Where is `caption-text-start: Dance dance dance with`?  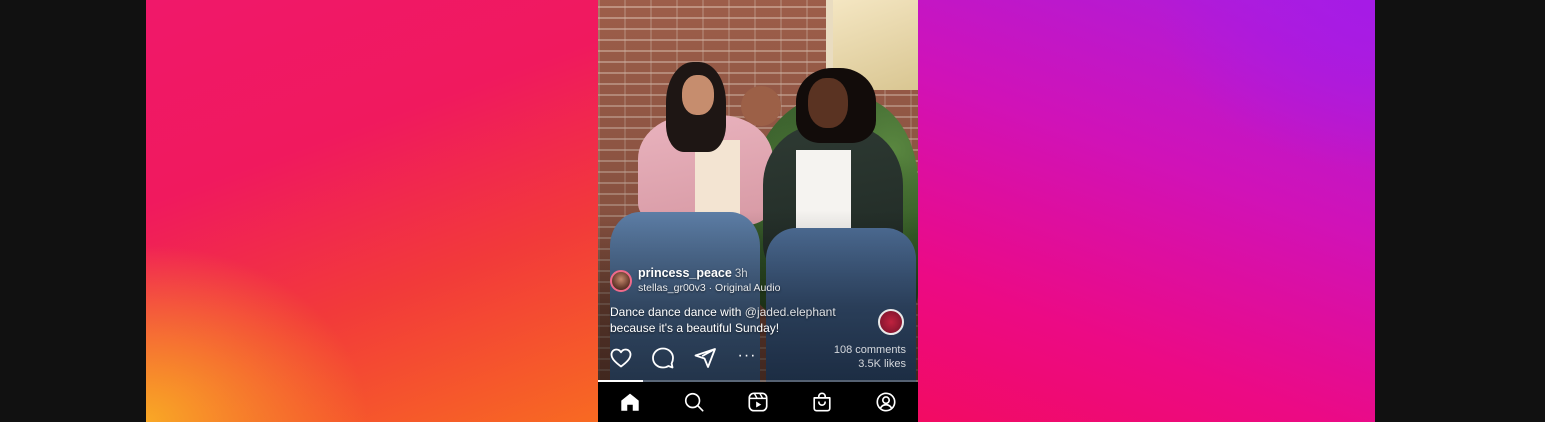
caption-text-start: Dance dance dance with is located at coordinates (677, 312).